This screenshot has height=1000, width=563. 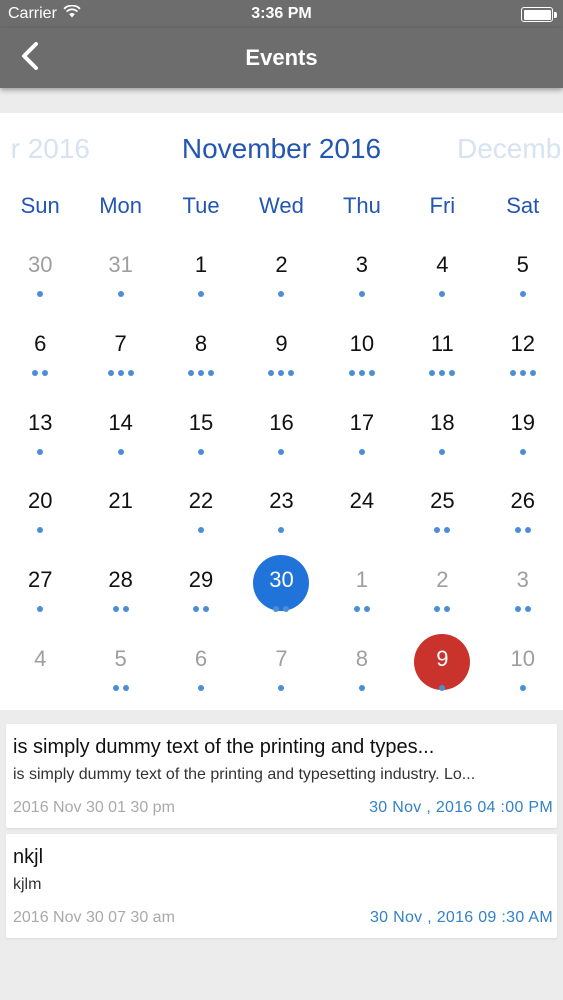 I want to click on navigation-bar: Events, so click(x=281, y=58).